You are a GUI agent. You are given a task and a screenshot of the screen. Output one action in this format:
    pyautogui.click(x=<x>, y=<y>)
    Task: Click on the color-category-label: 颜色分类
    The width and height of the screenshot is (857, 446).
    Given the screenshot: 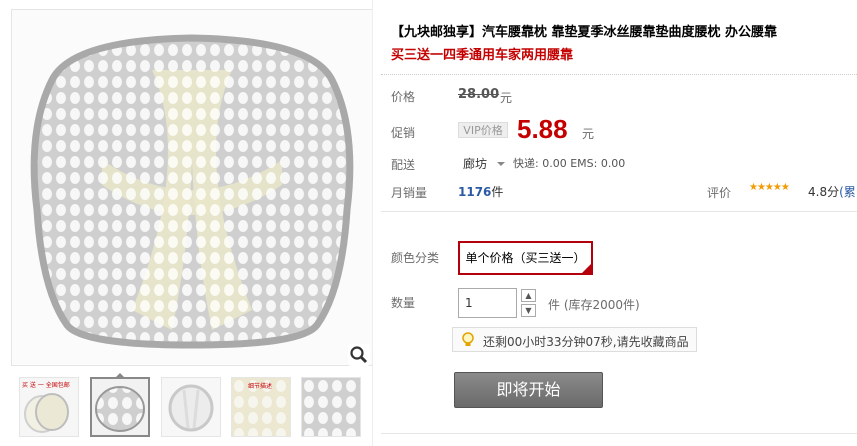 What is the action you would take?
    pyautogui.click(x=415, y=258)
    